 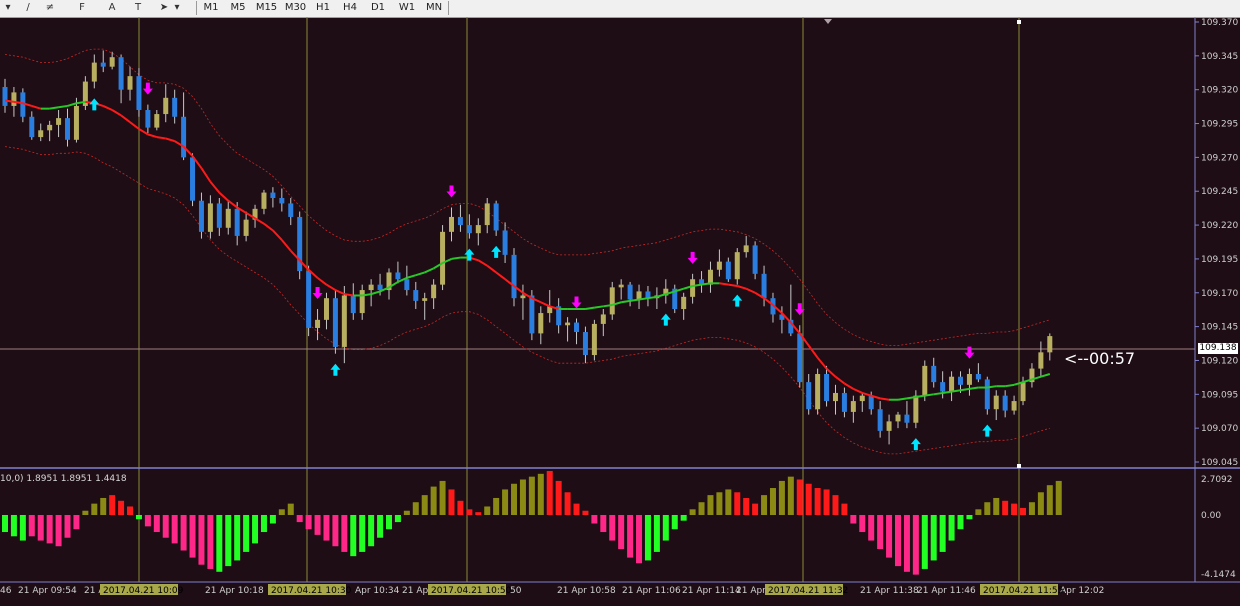 I want to click on buy-arrow-icon, so click(x=987, y=430).